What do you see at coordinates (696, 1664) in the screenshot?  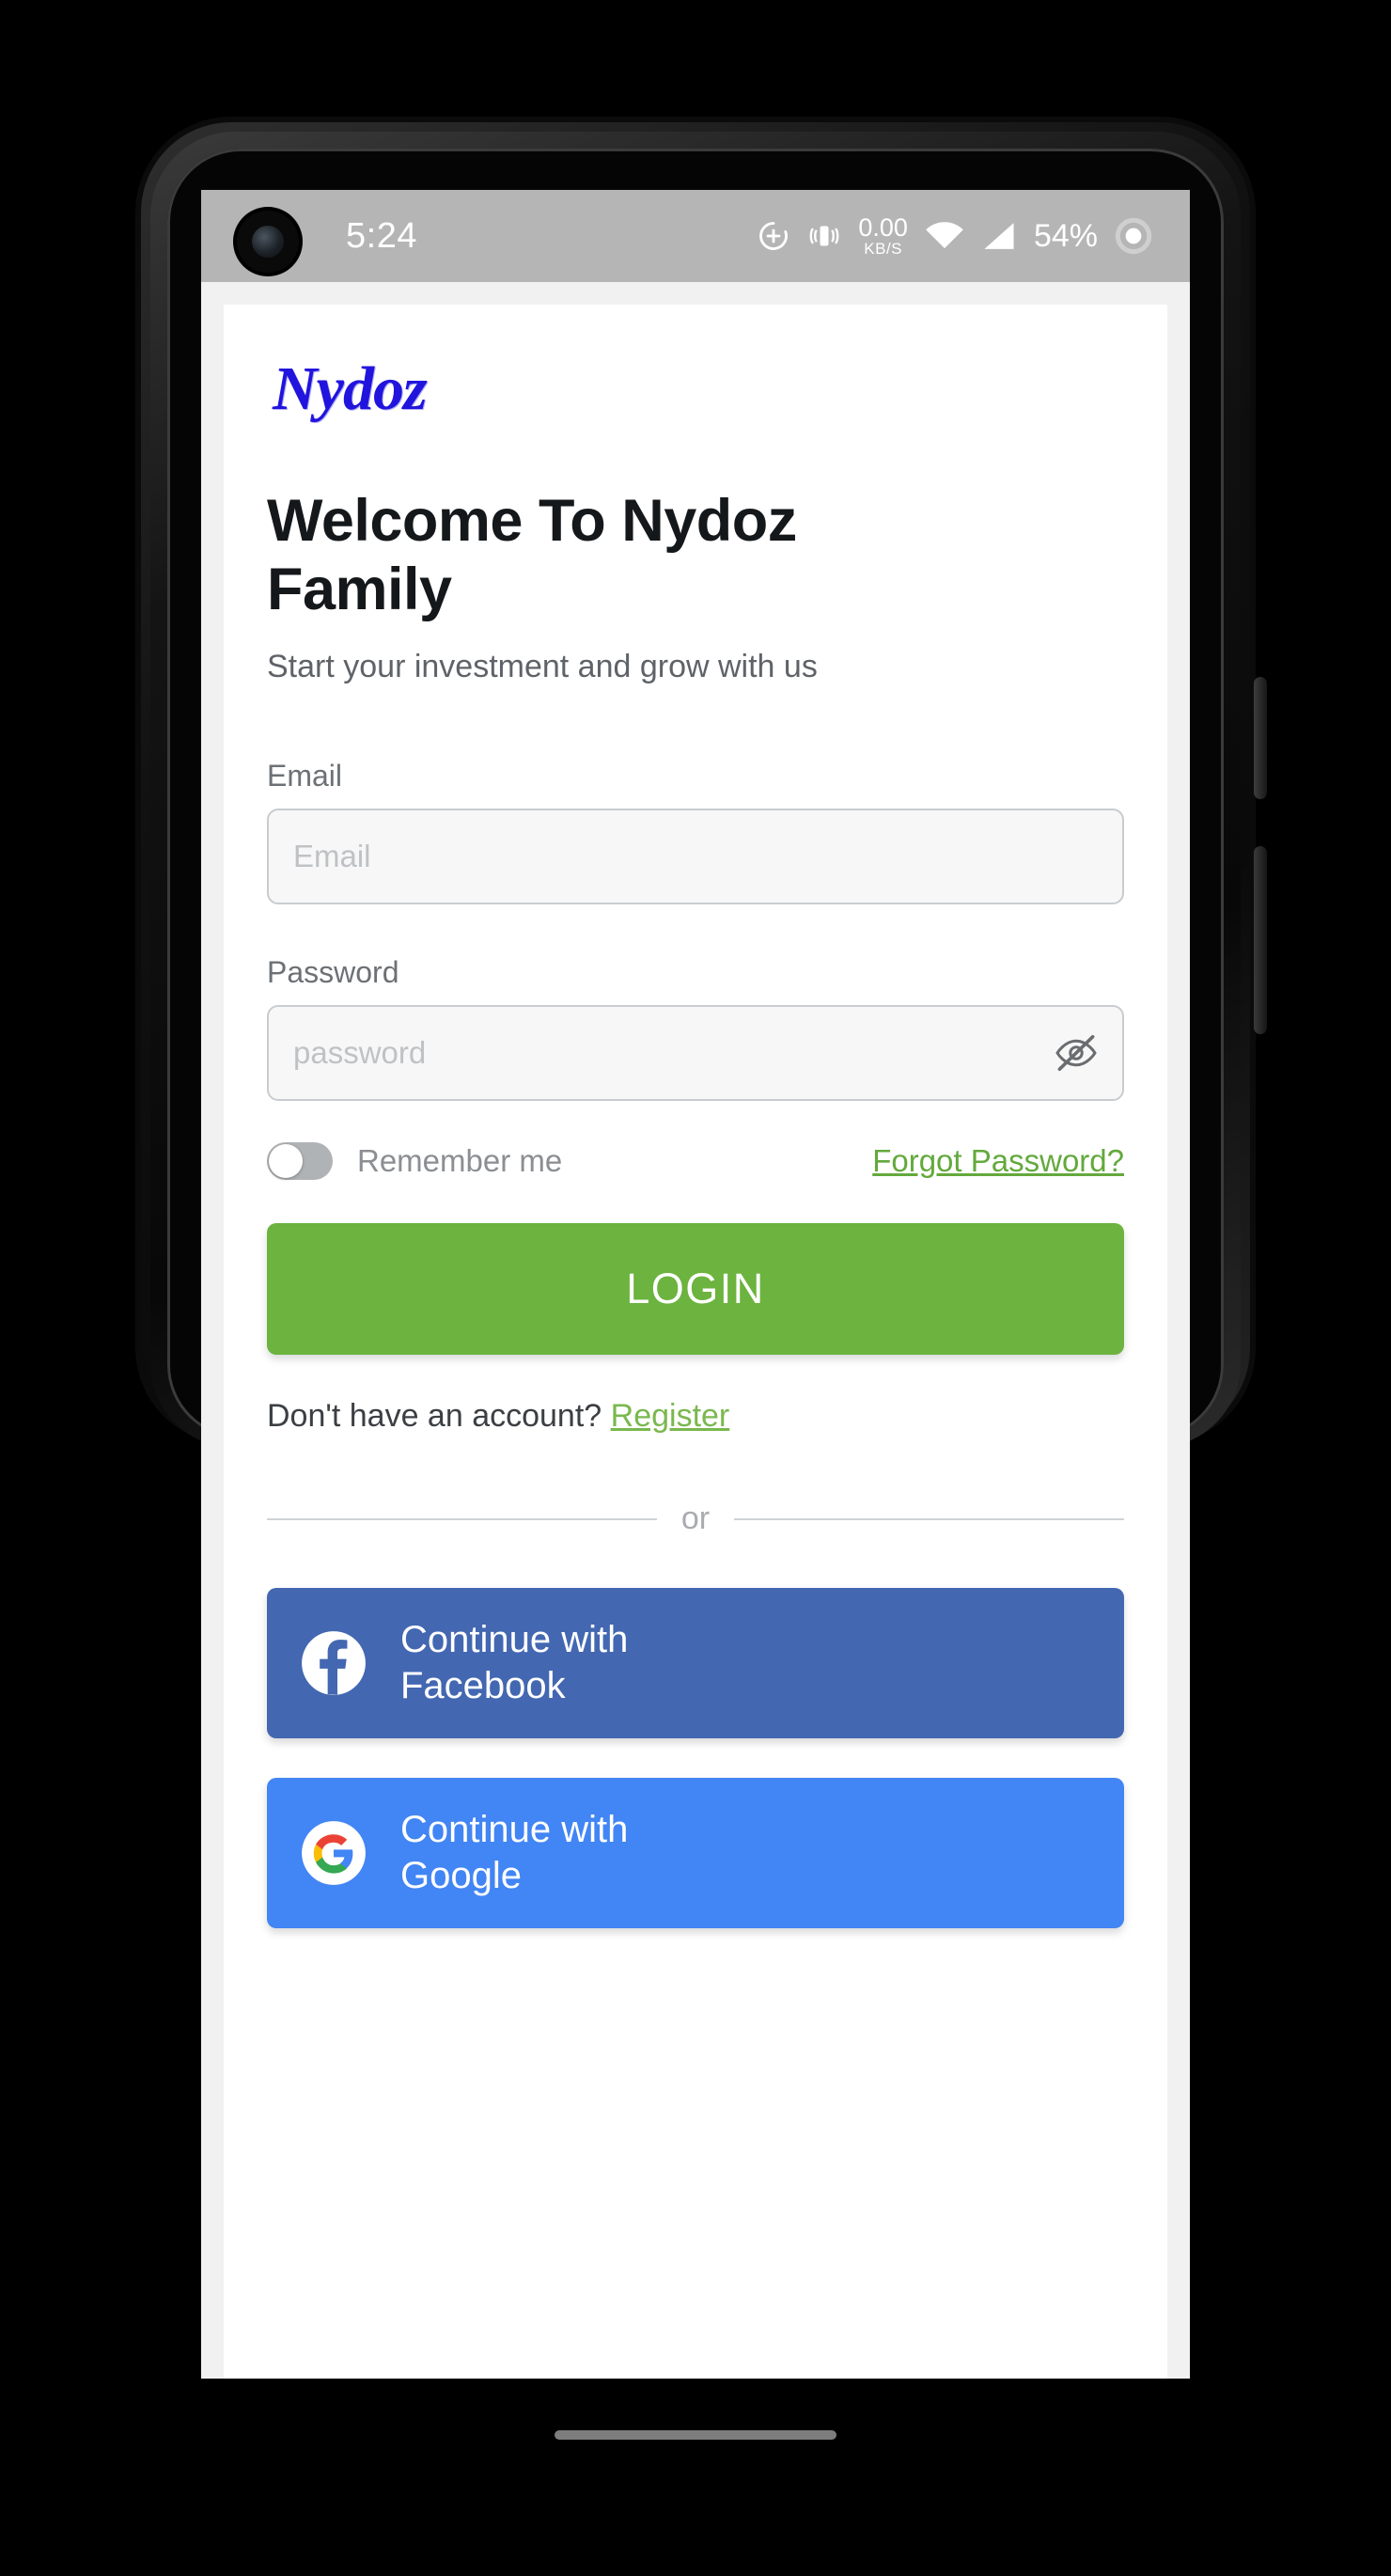 I see `continue-with-facebook-button: Continue with Facebook` at bounding box center [696, 1664].